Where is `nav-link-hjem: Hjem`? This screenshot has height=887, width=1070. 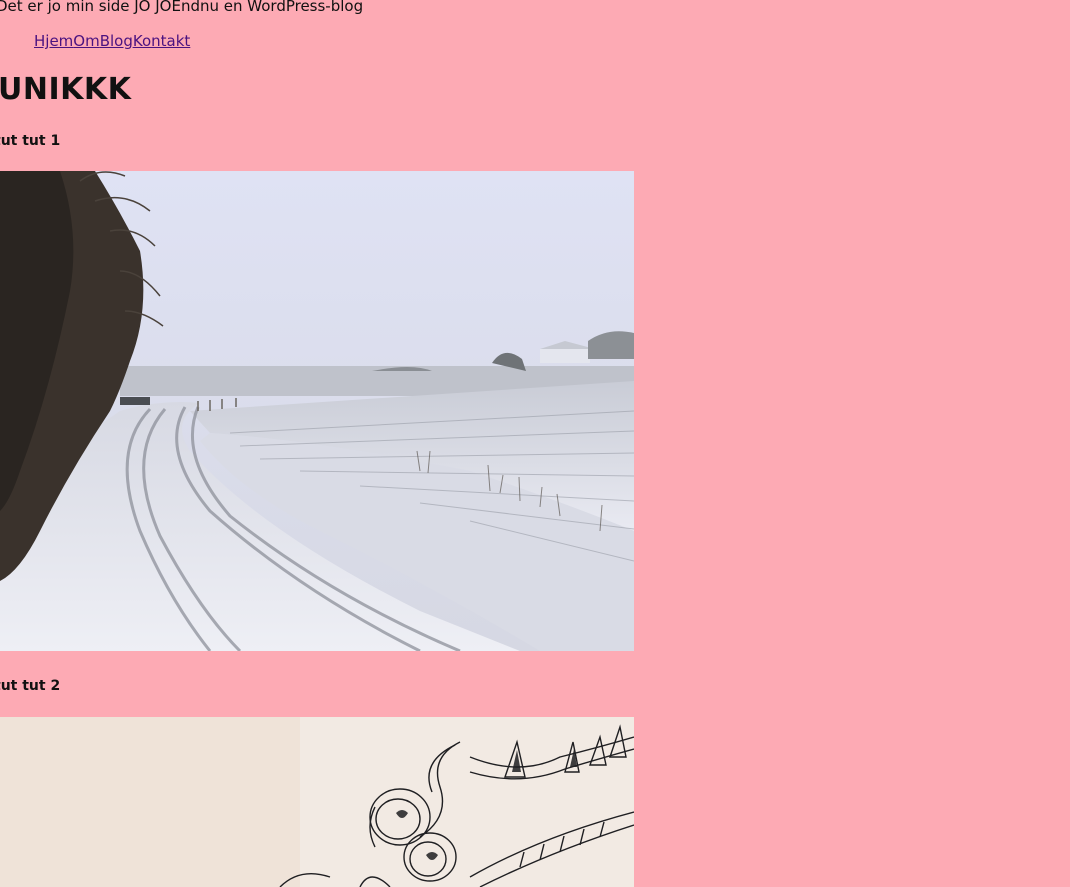
nav-link-hjem: Hjem is located at coordinates (53, 41).